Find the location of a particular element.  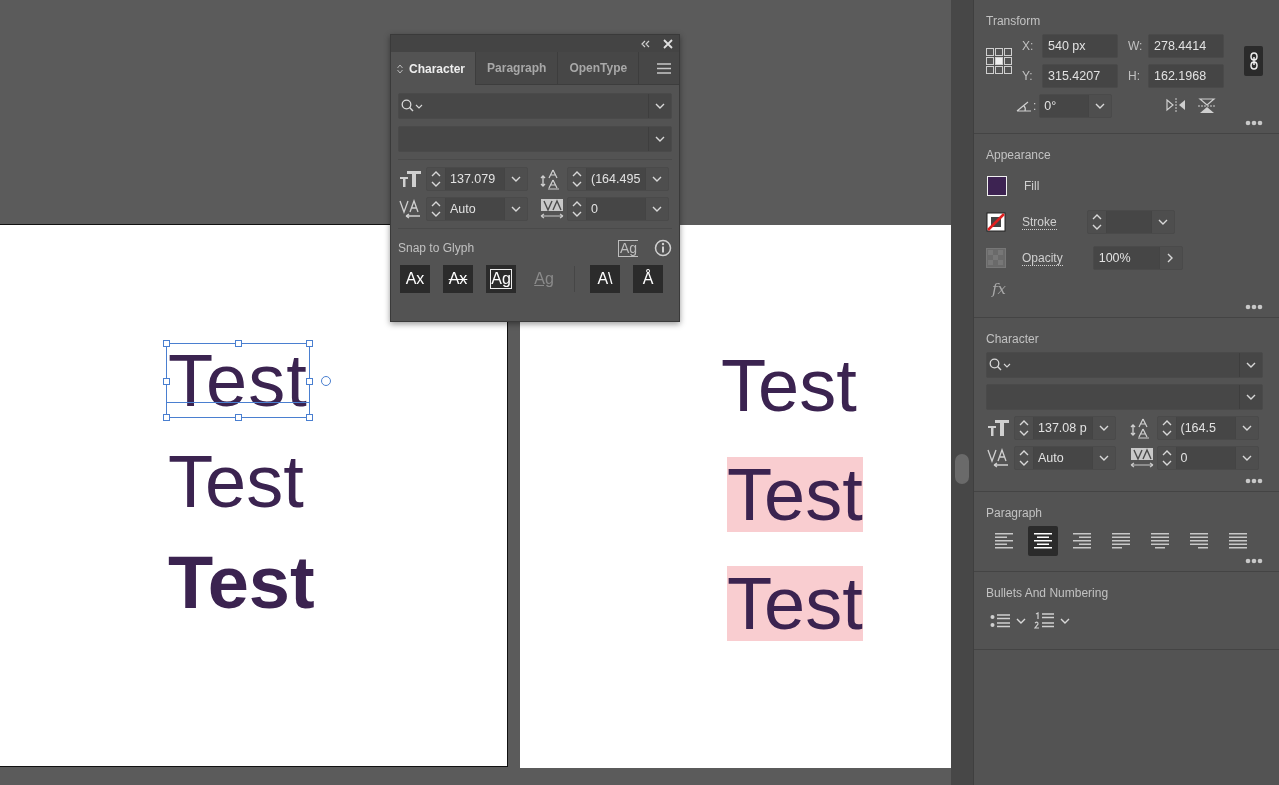

stroke-swatch-icon is located at coordinates (996, 222).